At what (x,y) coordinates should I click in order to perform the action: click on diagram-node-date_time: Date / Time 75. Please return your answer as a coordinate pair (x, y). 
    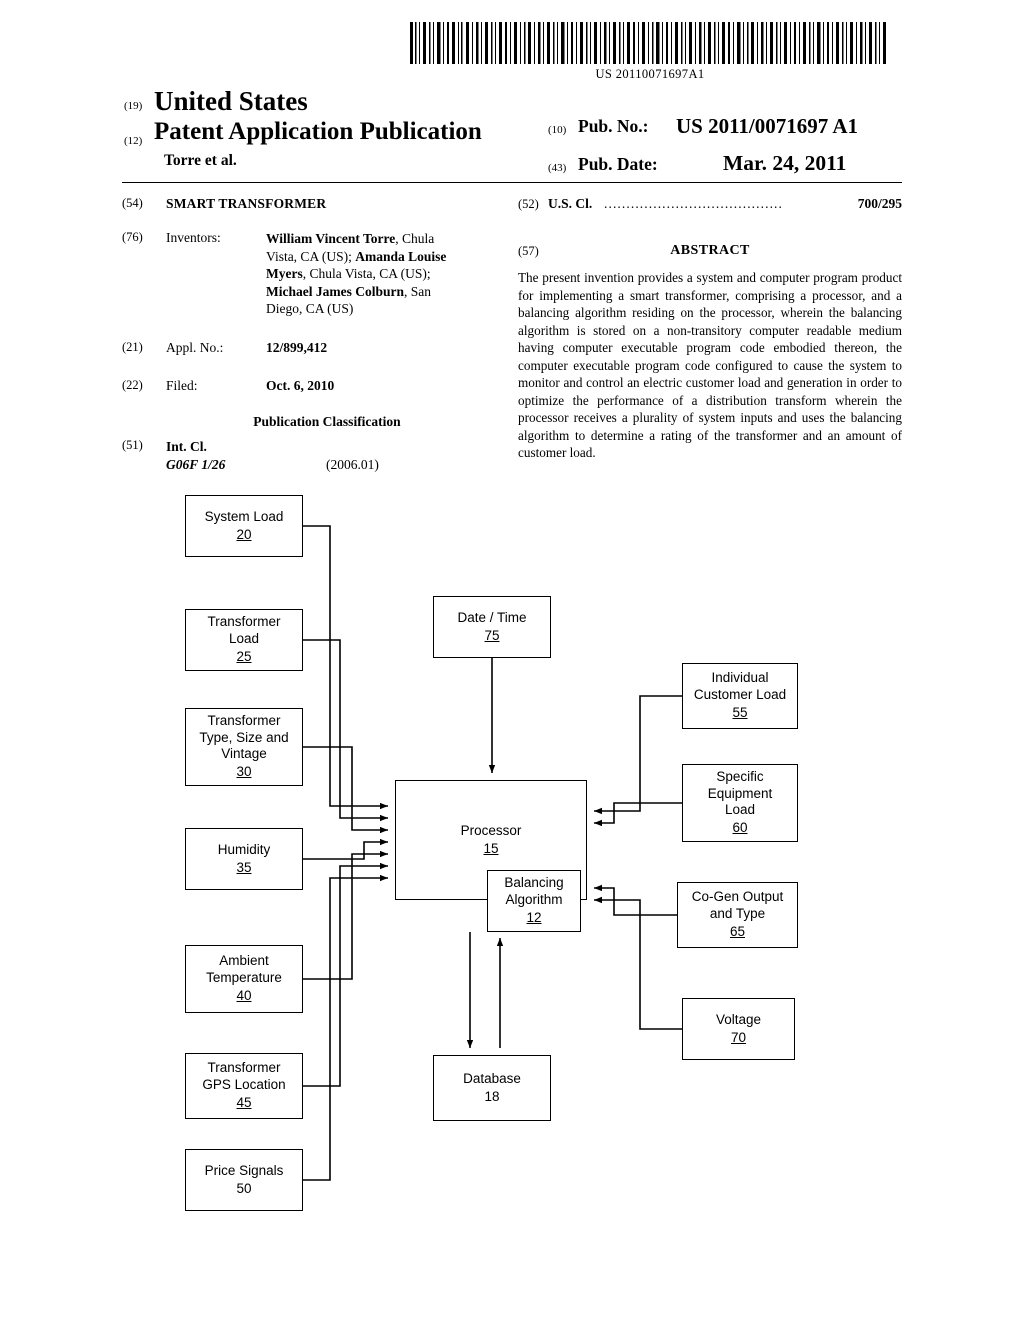
    Looking at the image, I should click on (492, 627).